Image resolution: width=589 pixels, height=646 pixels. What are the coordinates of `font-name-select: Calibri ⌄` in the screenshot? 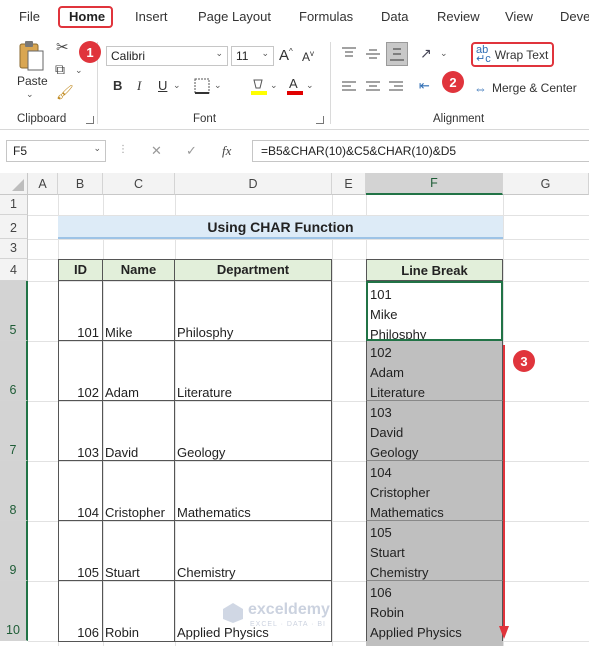 It's located at (167, 56).